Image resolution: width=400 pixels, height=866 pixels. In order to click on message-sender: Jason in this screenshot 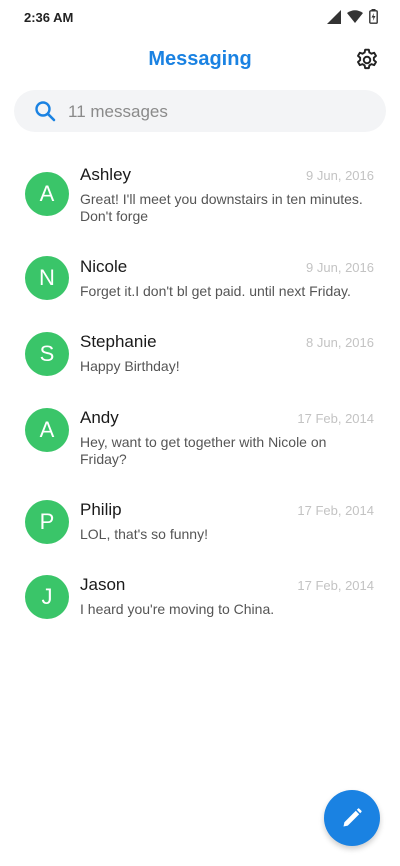, I will do `click(103, 584)`.